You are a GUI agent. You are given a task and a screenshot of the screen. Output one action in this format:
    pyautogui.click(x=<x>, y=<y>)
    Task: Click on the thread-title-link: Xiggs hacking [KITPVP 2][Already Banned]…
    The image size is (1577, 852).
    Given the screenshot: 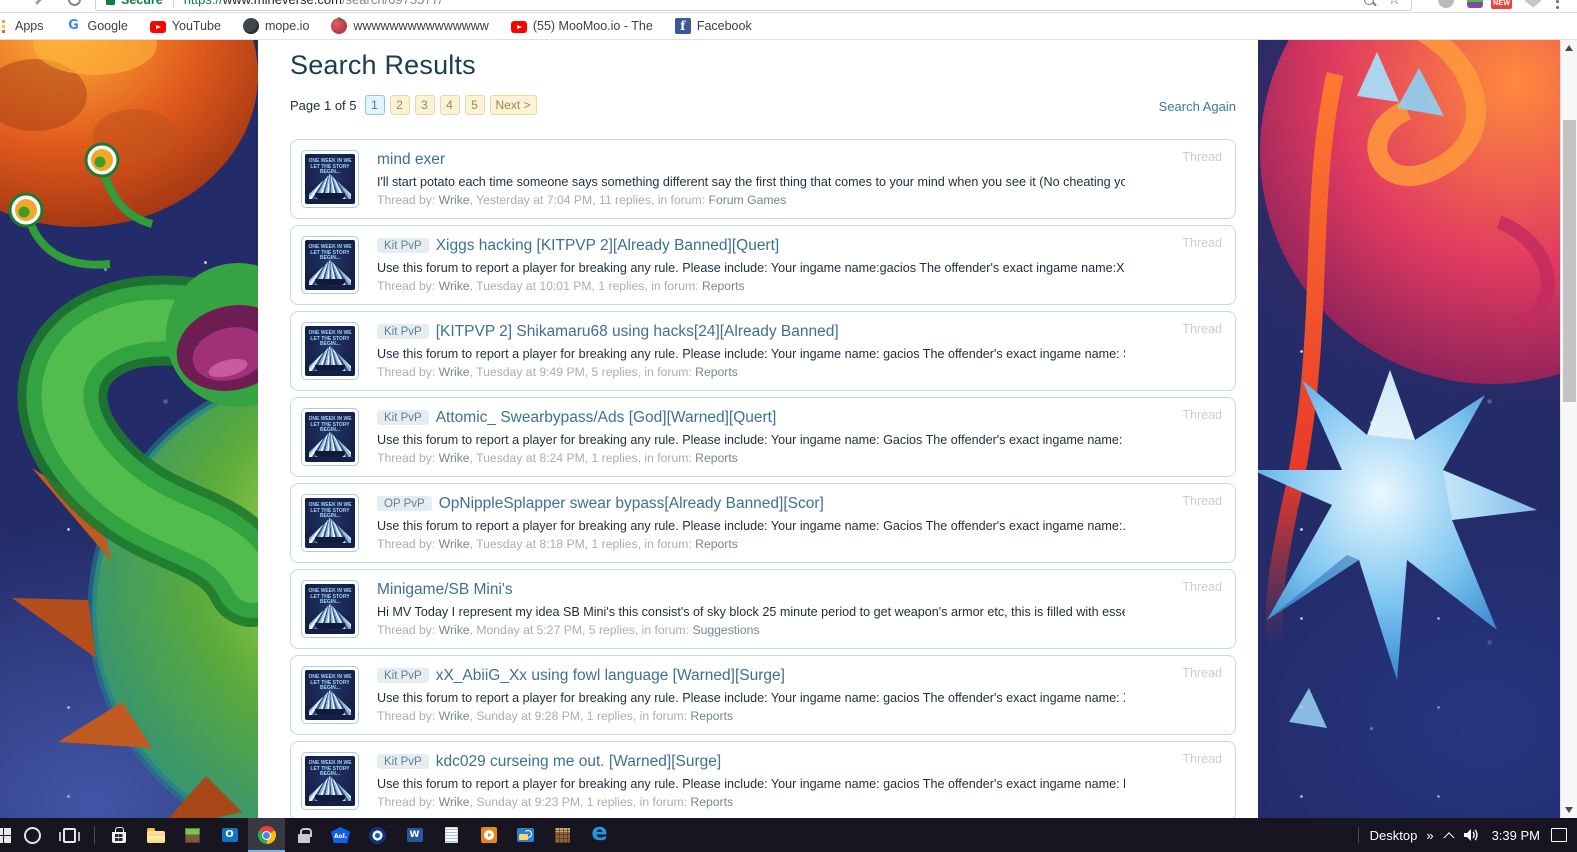 What is the action you would take?
    pyautogui.click(x=608, y=246)
    